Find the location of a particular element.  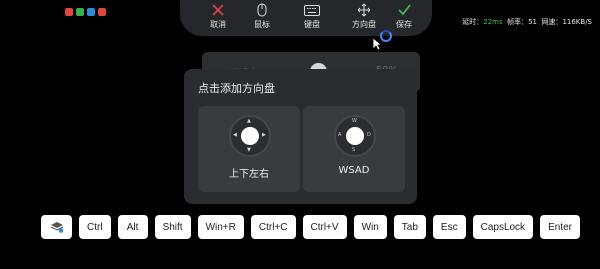

mouse-button: 鼠标 is located at coordinates (262, 15).